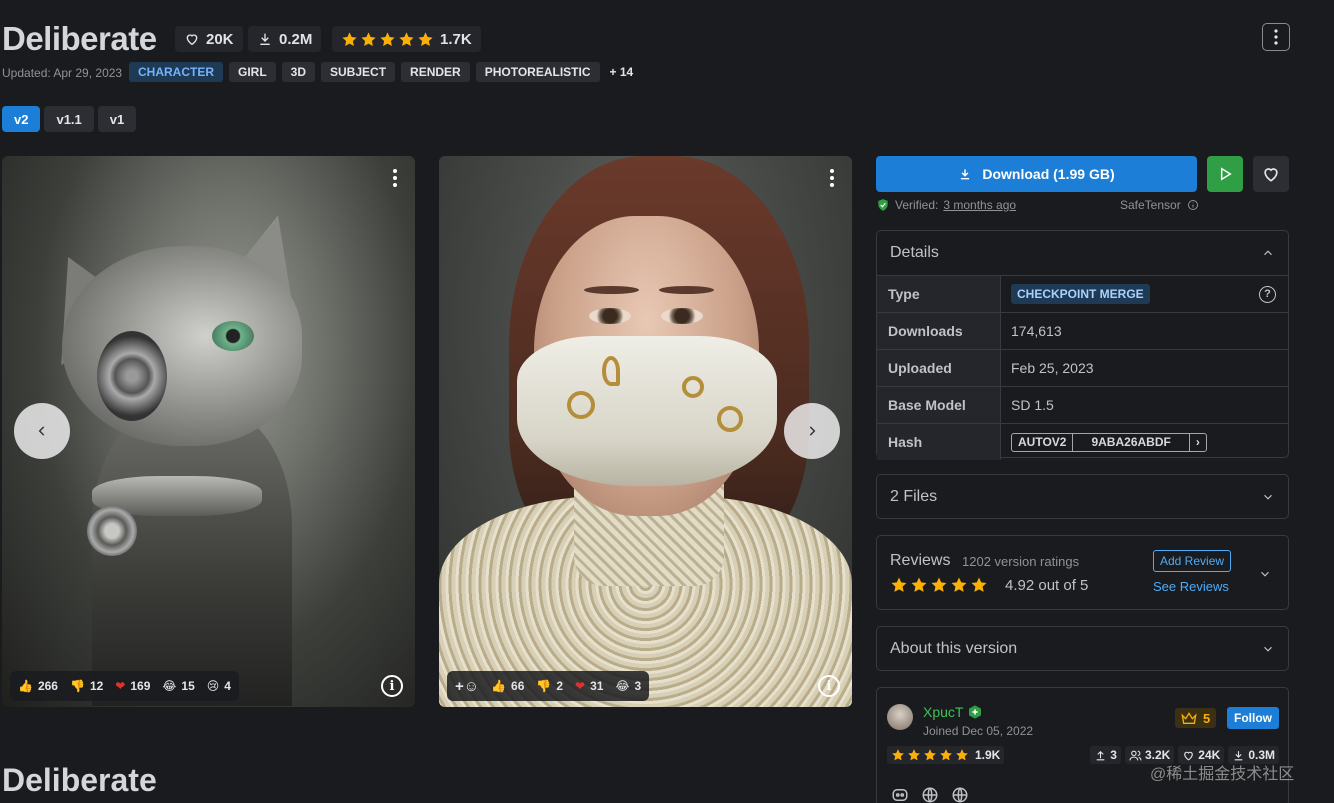 Image resolution: width=1334 pixels, height=803 pixels. Describe the element at coordinates (622, 686) in the screenshot. I see `laugh-icon: 😂` at that location.